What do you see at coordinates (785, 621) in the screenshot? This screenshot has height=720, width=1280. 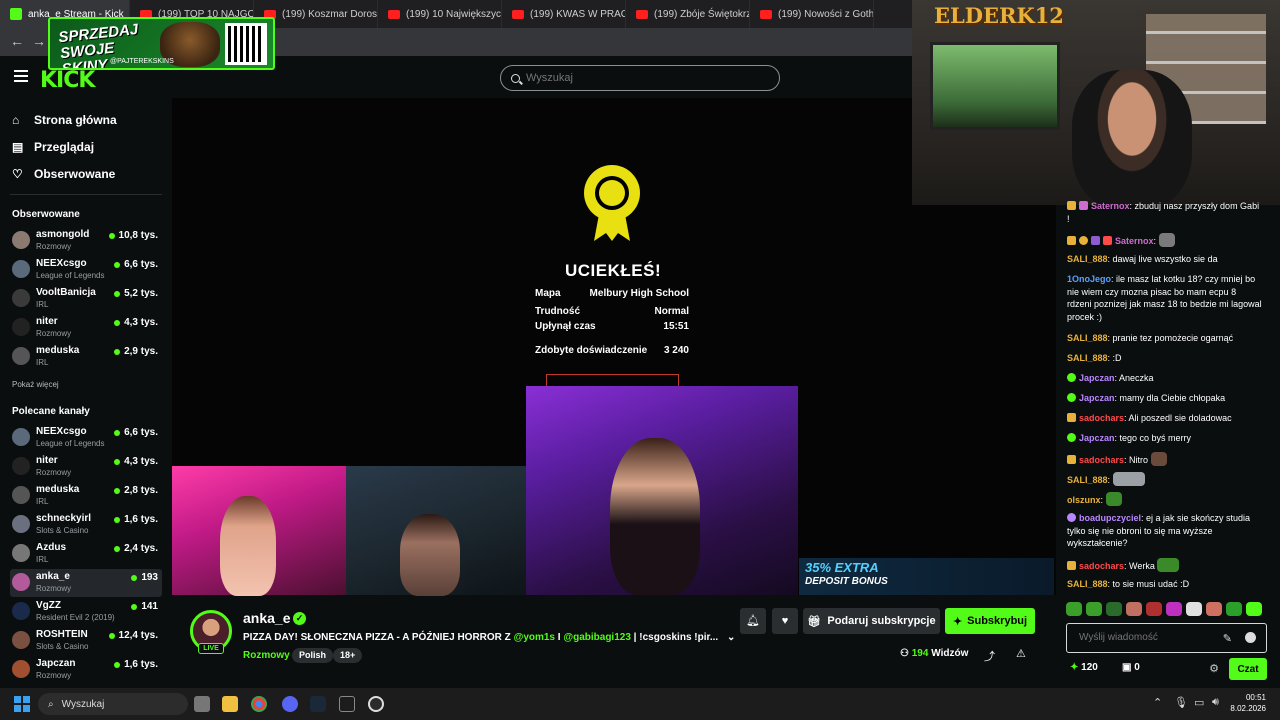 I see `follow-heart-icon: ♥` at bounding box center [785, 621].